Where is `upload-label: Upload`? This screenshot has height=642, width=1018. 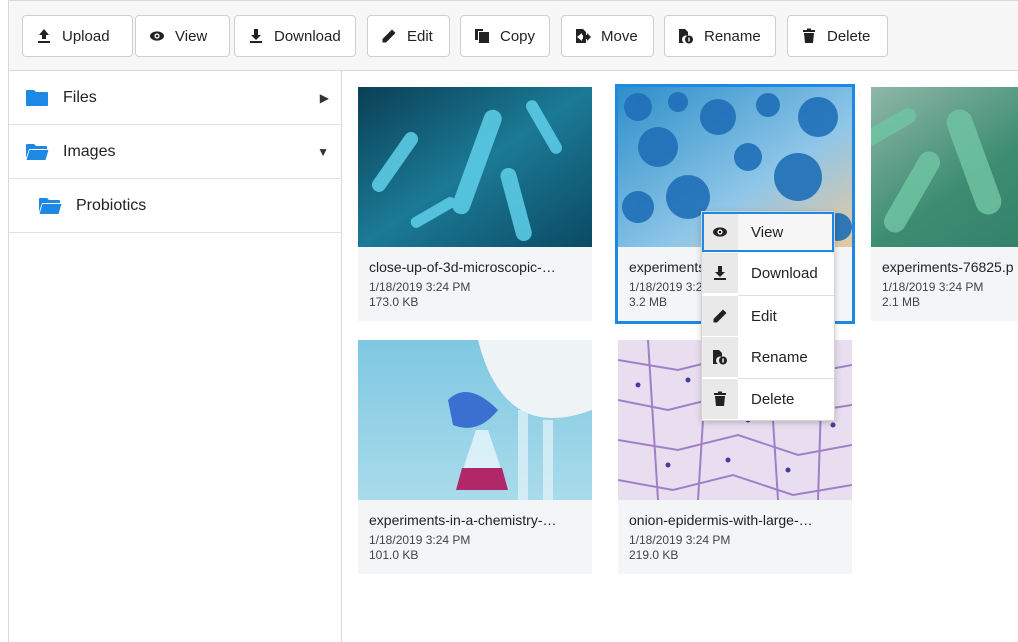
upload-label: Upload is located at coordinates (86, 36).